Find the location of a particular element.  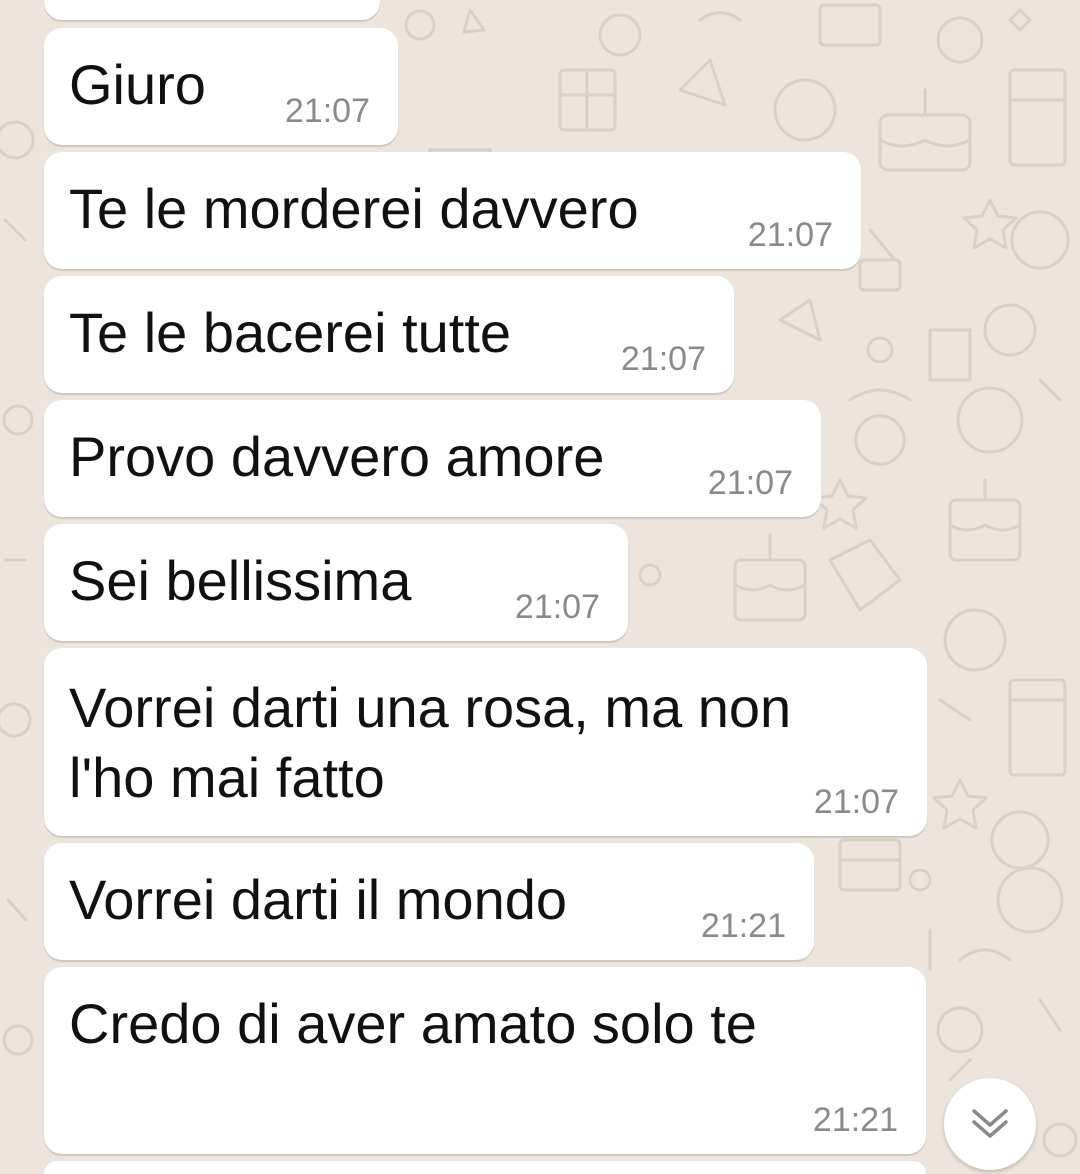

scroll-to-bottom-button is located at coordinates (990, 1124).